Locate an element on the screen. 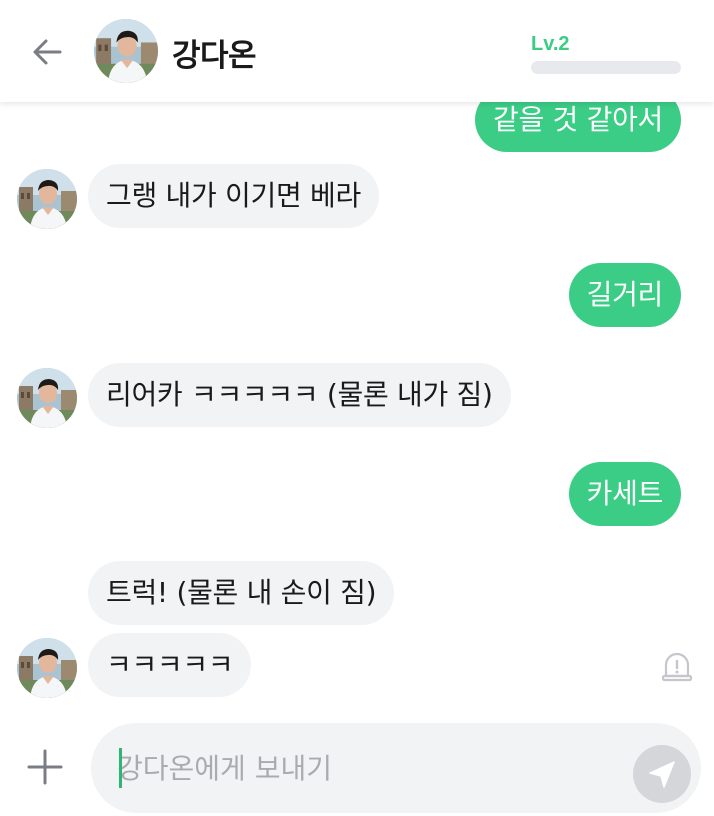  message-text: 트럭! (물론 내 손이 짐) is located at coordinates (241, 592).